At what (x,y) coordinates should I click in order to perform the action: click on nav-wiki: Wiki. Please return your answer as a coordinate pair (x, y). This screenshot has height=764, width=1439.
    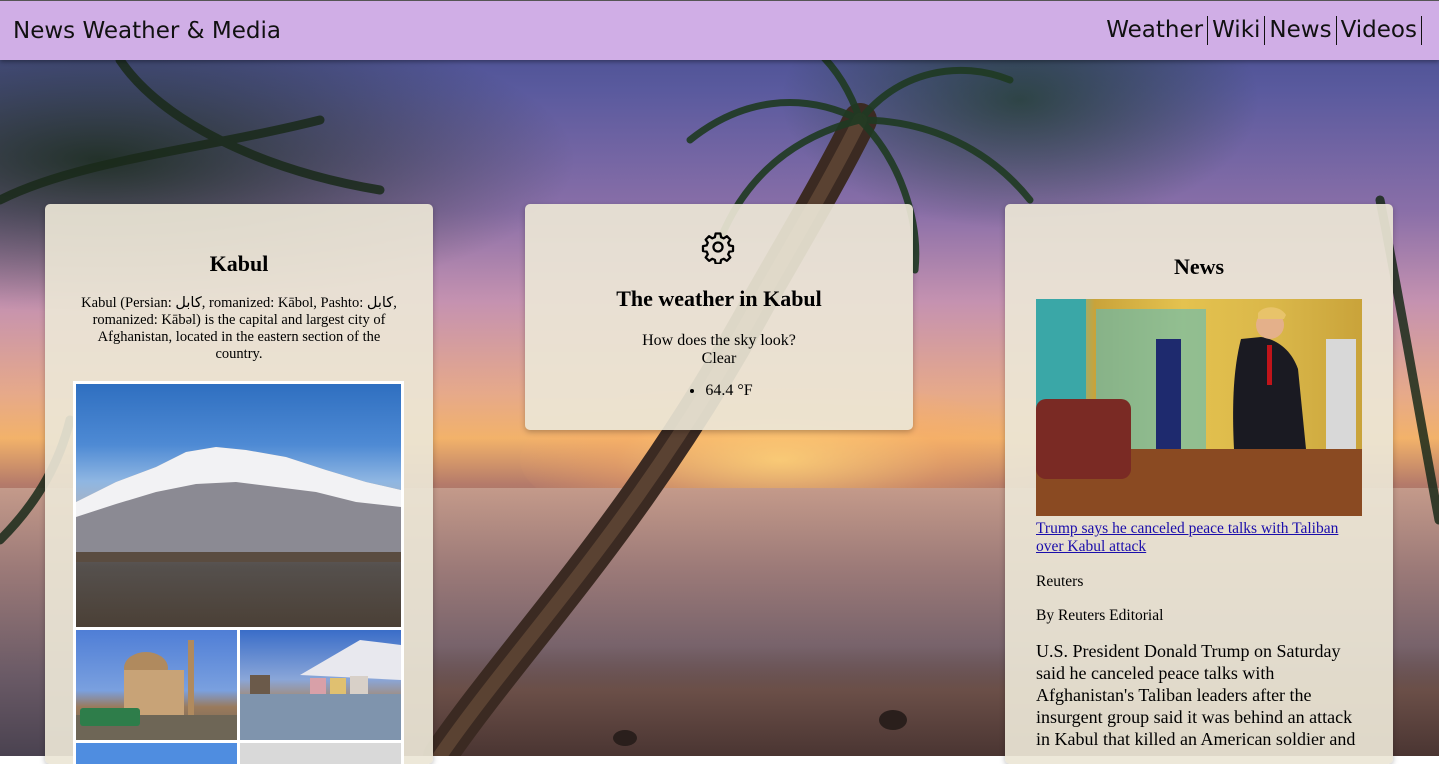
    Looking at the image, I should click on (1237, 30).